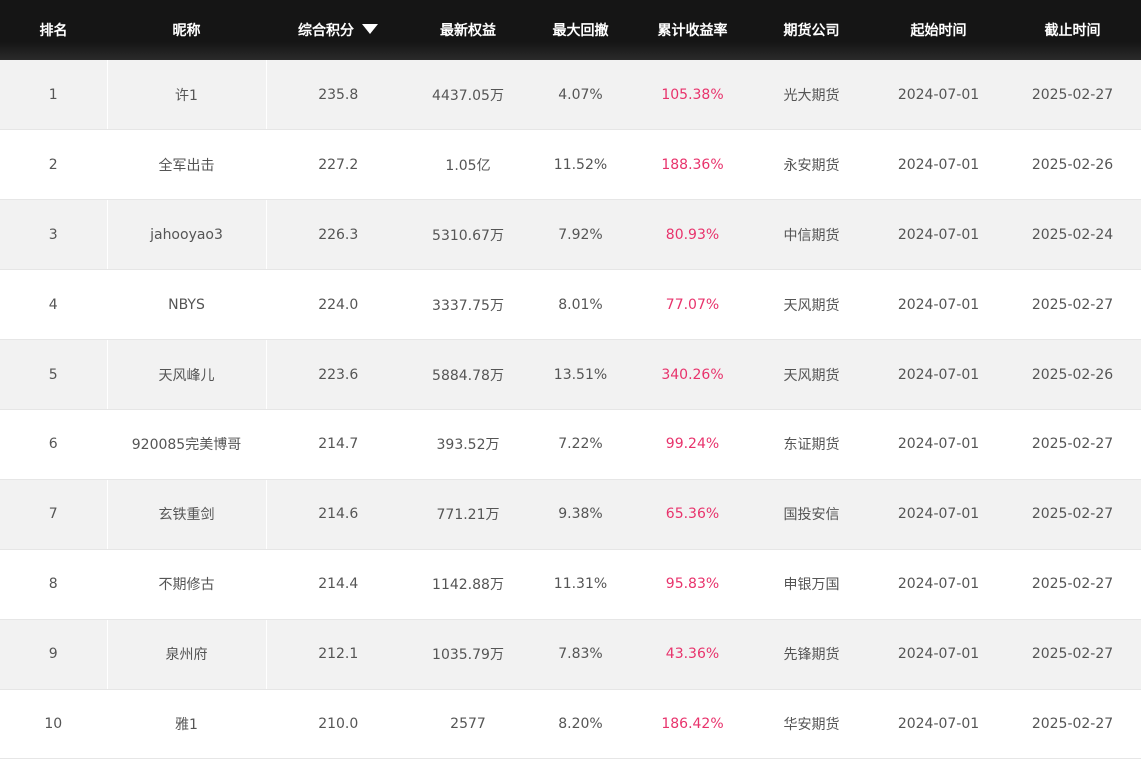 This screenshot has width=1141, height=759. I want to click on cell-equity: 3337.75万, so click(468, 305).